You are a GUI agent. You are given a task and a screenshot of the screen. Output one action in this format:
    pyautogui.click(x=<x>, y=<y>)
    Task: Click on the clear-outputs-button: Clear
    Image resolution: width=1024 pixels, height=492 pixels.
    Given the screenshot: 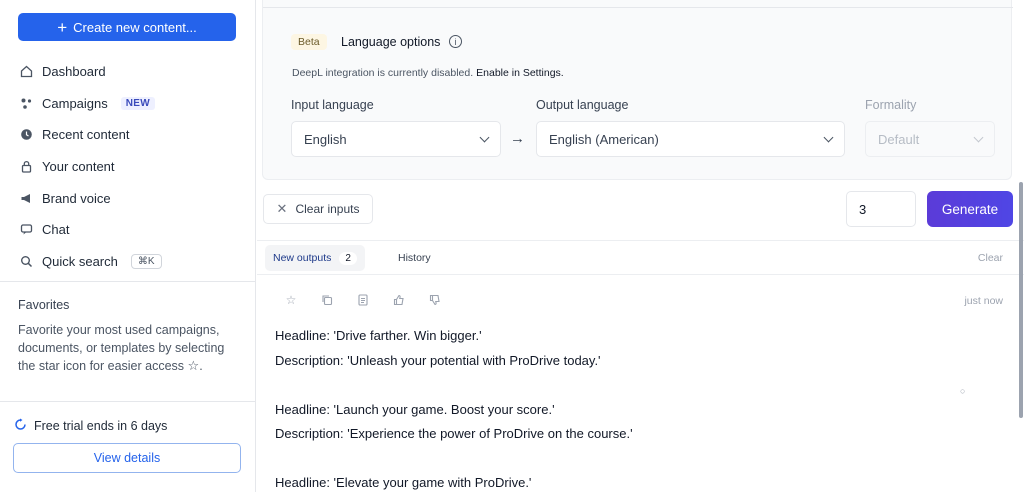 What is the action you would take?
    pyautogui.click(x=990, y=258)
    